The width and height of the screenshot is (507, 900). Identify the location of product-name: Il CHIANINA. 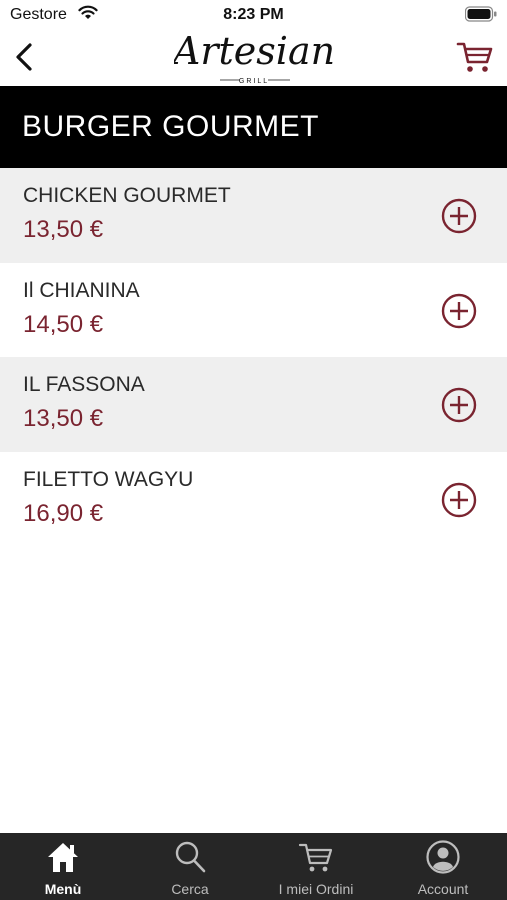
(81, 290).